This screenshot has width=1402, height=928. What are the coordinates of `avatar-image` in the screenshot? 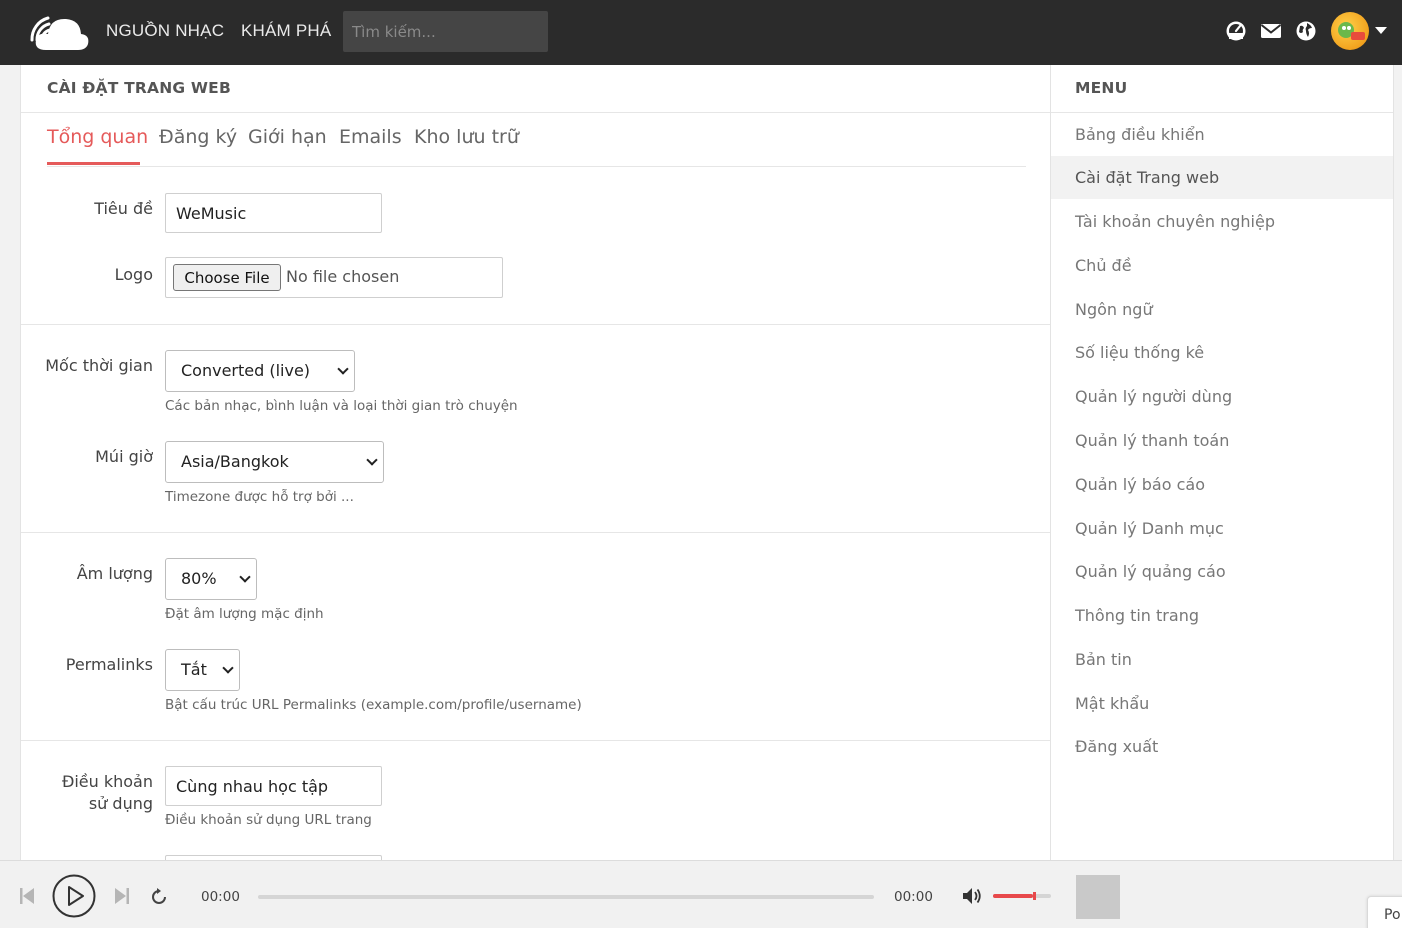 It's located at (1351, 31).